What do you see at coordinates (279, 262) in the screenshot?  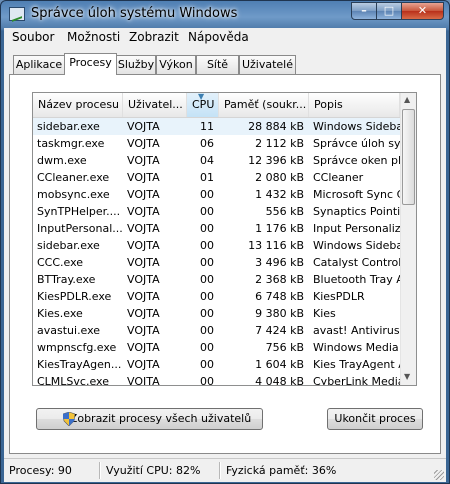 I see `process-memory-cell: 3 496 kB` at bounding box center [279, 262].